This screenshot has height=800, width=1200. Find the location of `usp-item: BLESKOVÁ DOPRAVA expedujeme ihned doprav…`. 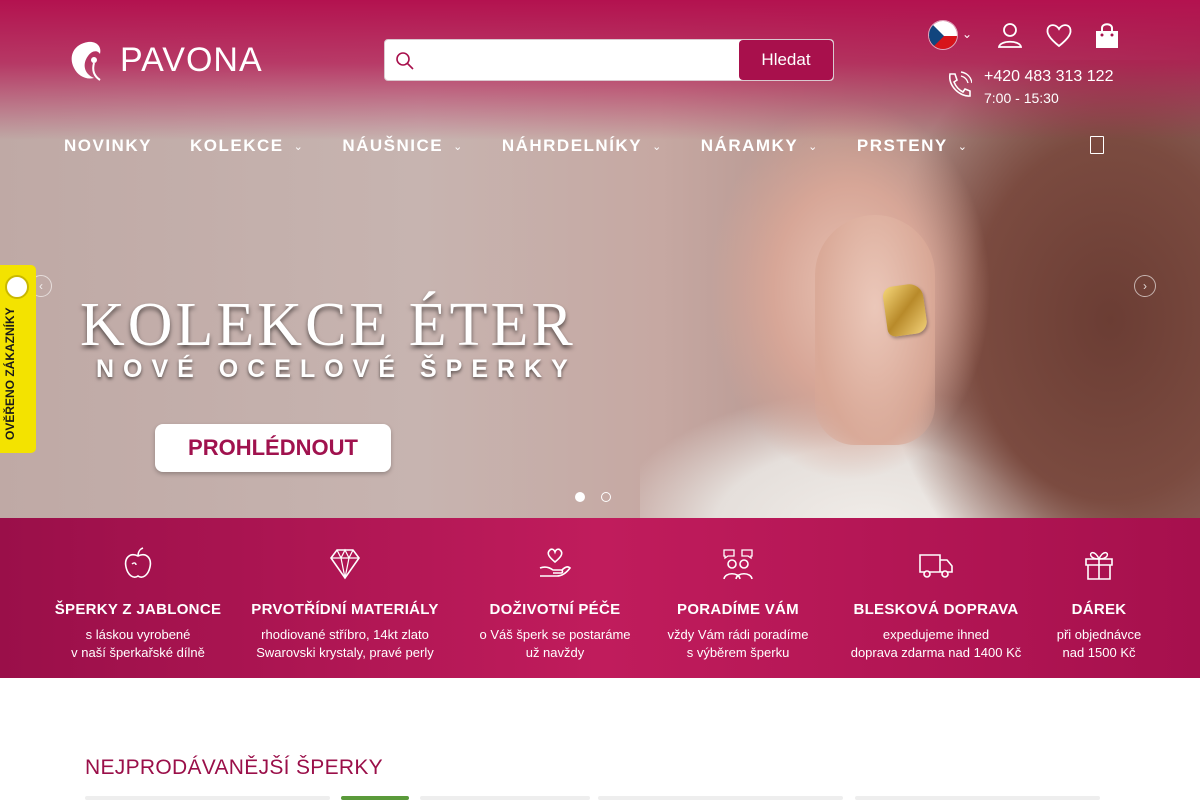

usp-item: BLESKOVÁ DOPRAVA expedujeme ihned doprav… is located at coordinates (936, 604).